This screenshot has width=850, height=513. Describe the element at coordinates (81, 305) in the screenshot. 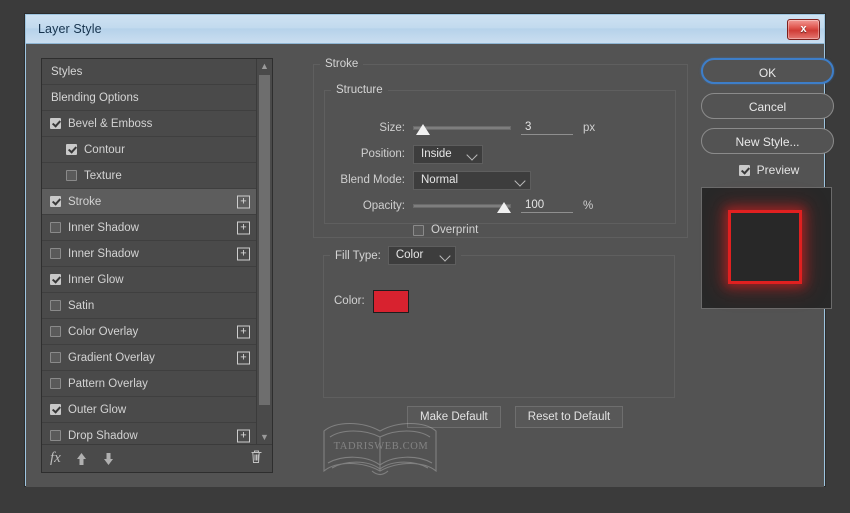

I see `style-item-label: Satin` at that location.